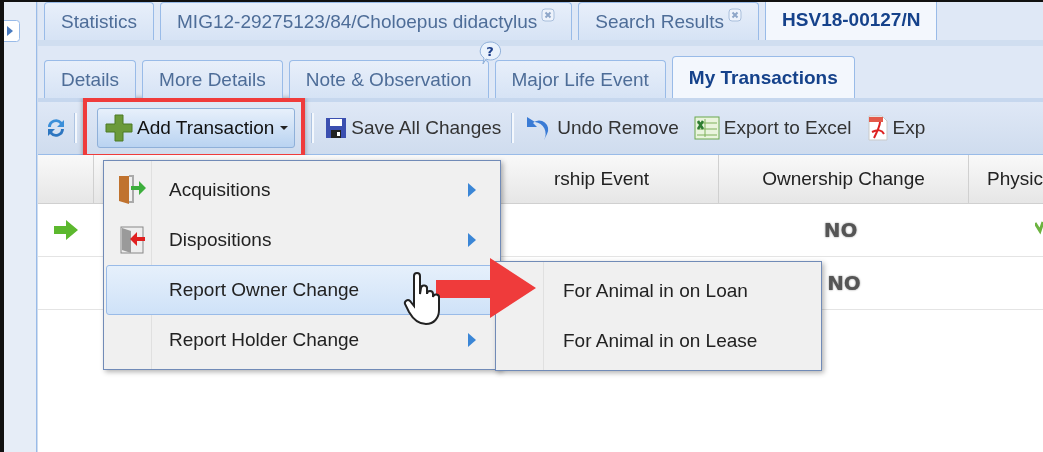 Image resolution: width=1043 pixels, height=452 pixels. Describe the element at coordinates (658, 341) in the screenshot. I see `menu-item: For Animal in on Lease` at that location.